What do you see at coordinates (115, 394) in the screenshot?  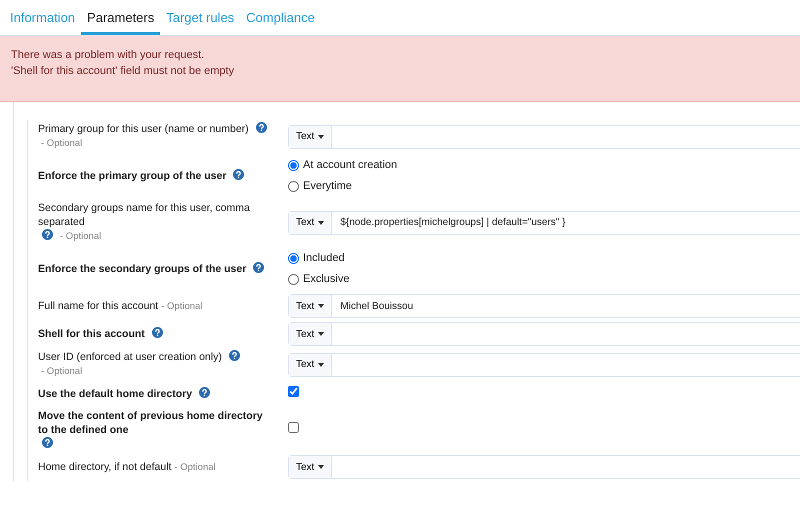 I see `field-label: Use the default home directory` at bounding box center [115, 394].